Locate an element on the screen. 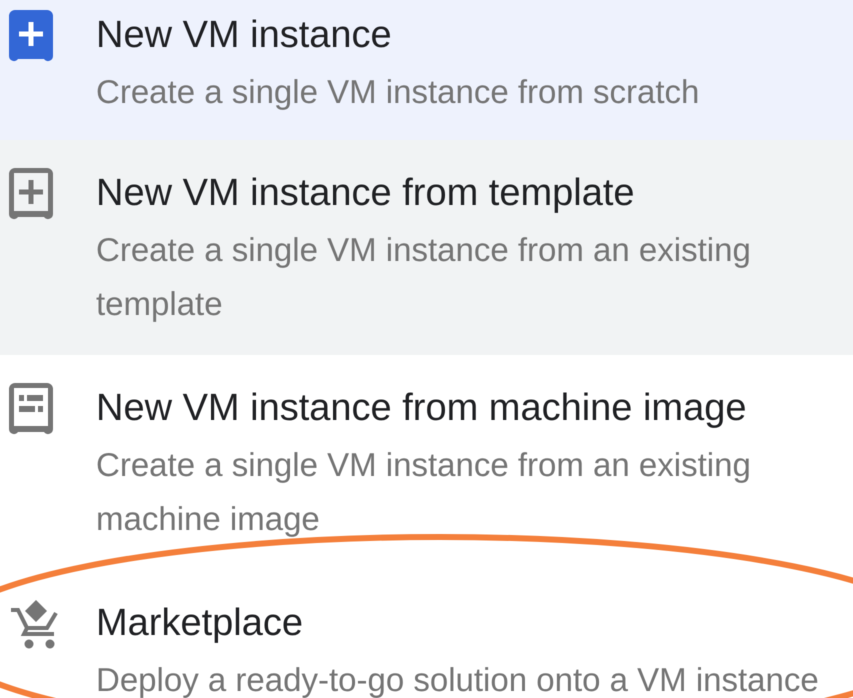 The width and height of the screenshot is (853, 698). item-description: Create a single VM instance from scratch is located at coordinates (398, 92).